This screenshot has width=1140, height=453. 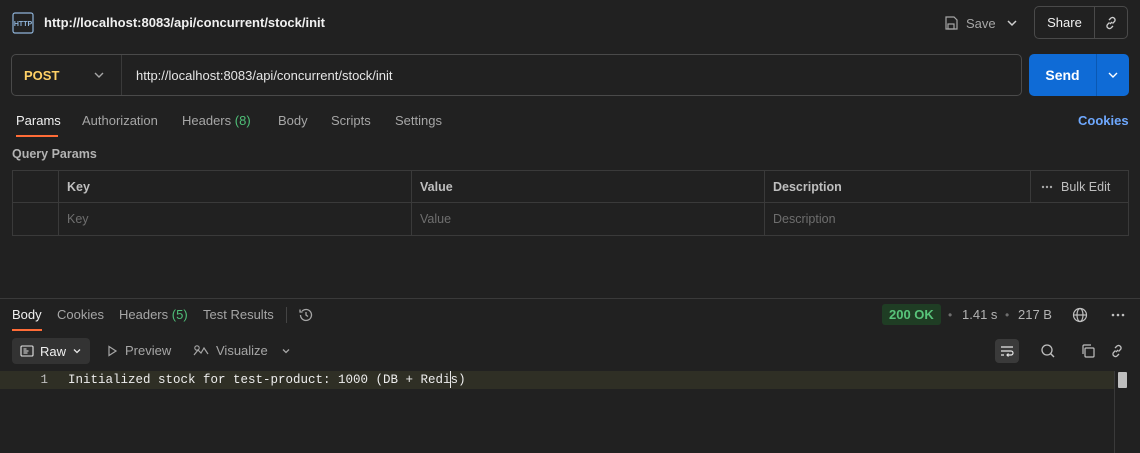 What do you see at coordinates (981, 23) in the screenshot?
I see `save-label: Save` at bounding box center [981, 23].